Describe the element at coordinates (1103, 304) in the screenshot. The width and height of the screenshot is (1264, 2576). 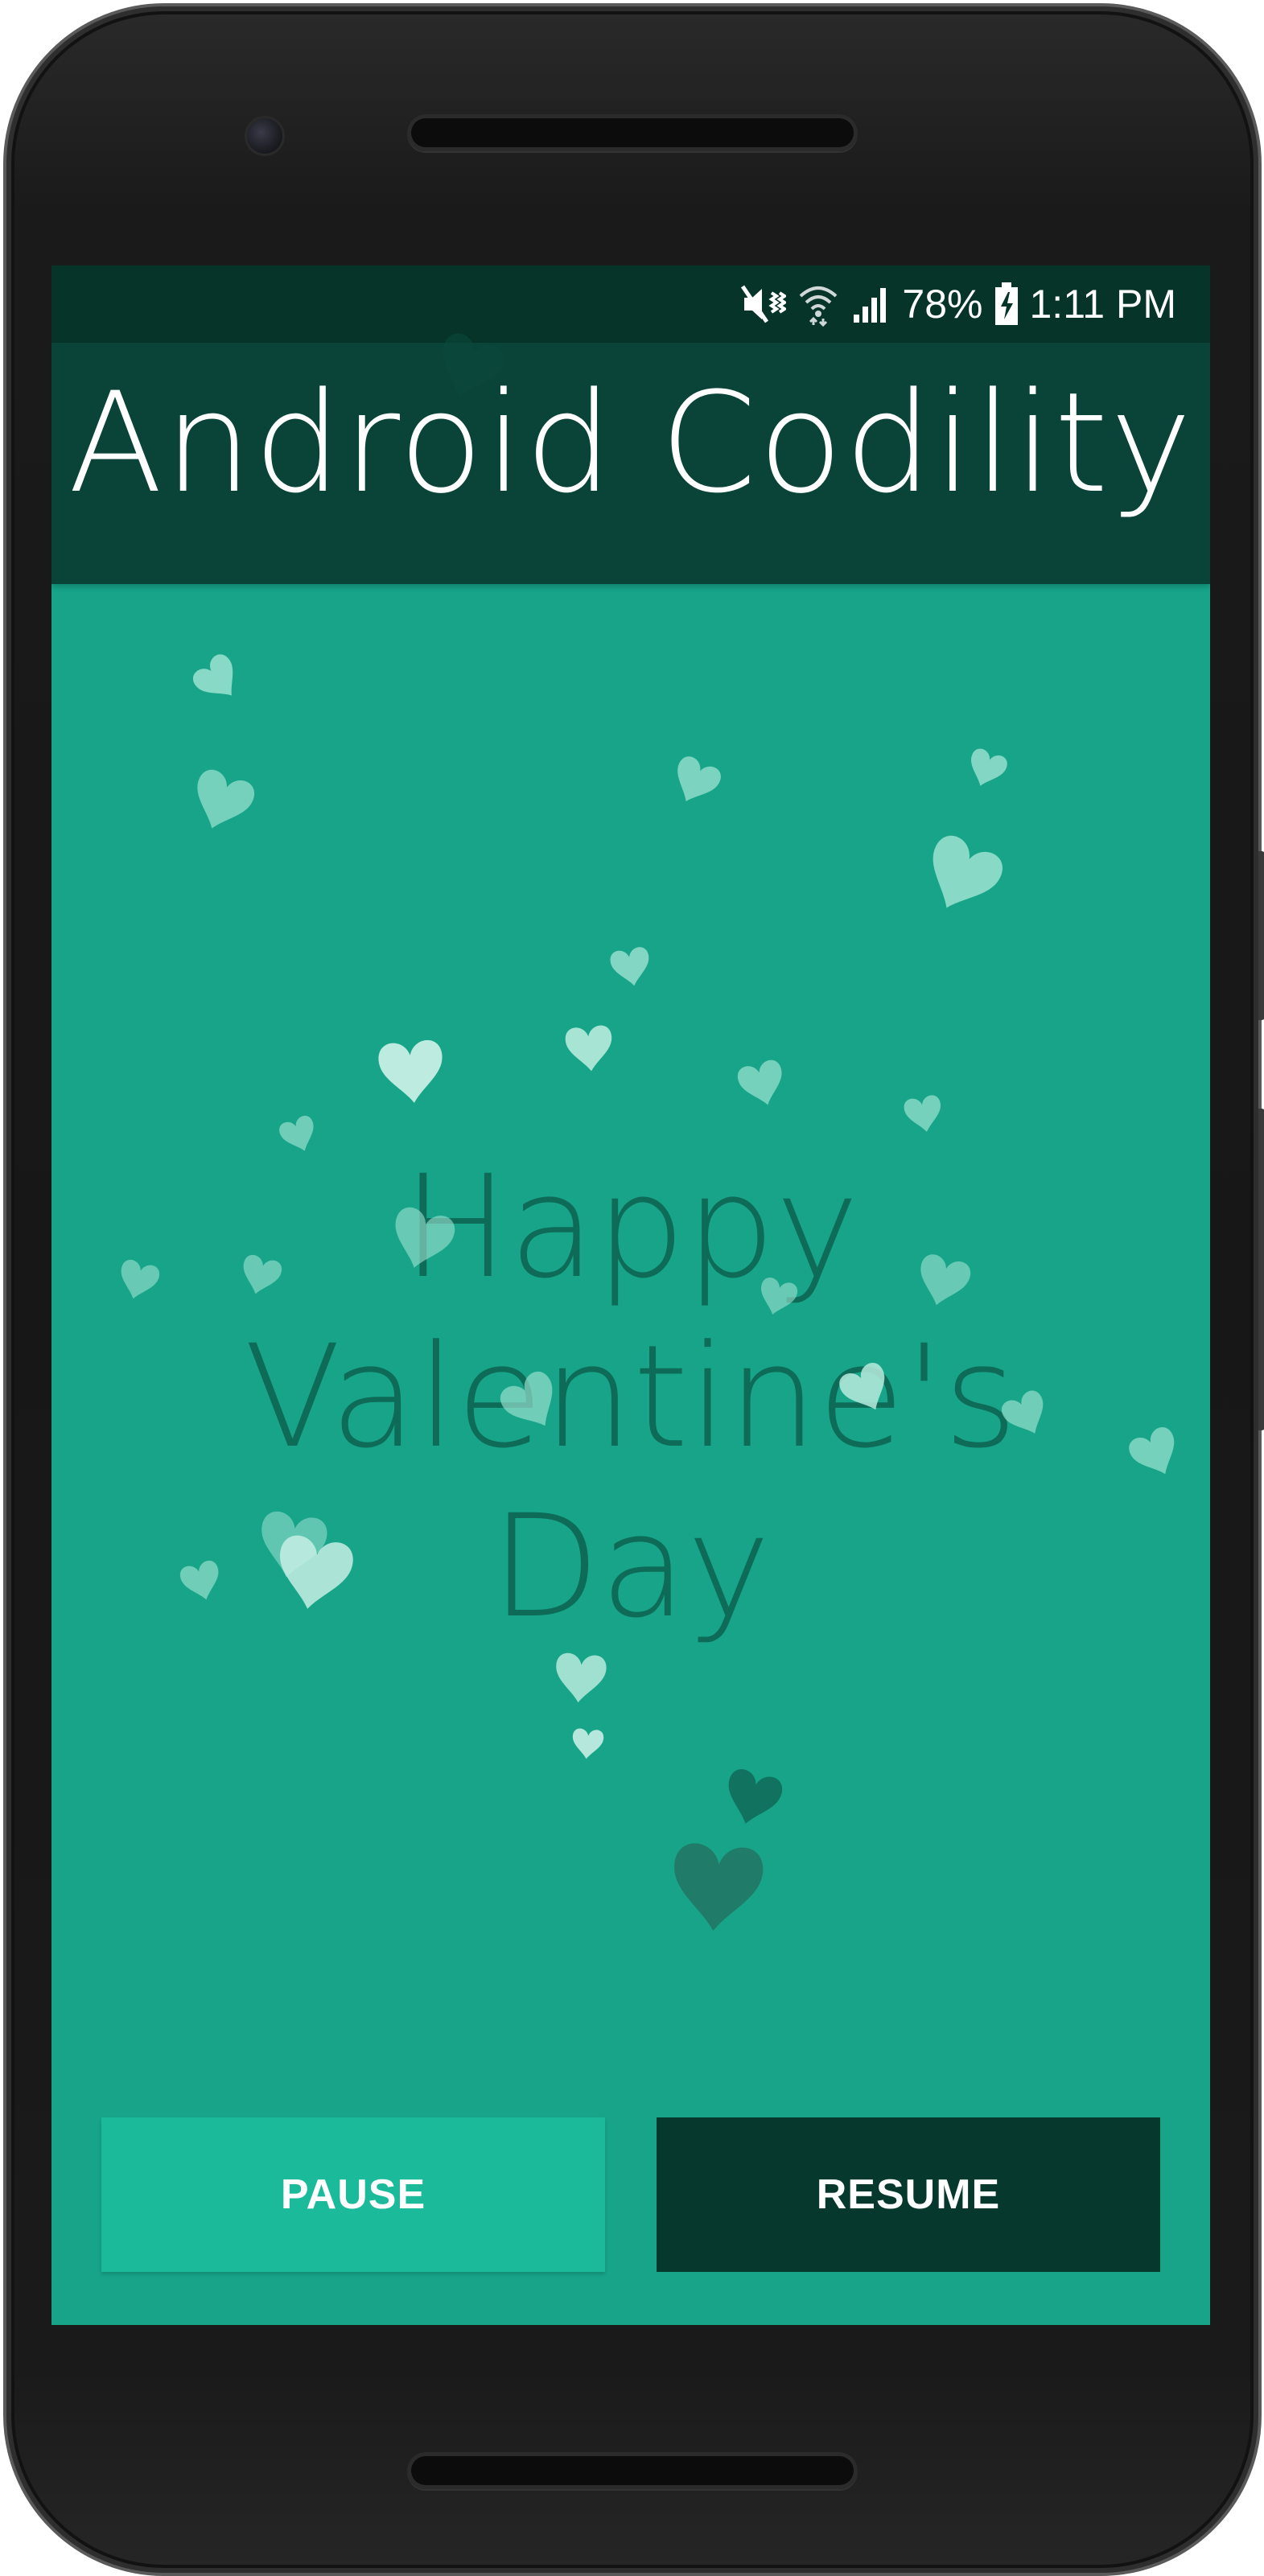
I see `clock: 1:11 PM` at that location.